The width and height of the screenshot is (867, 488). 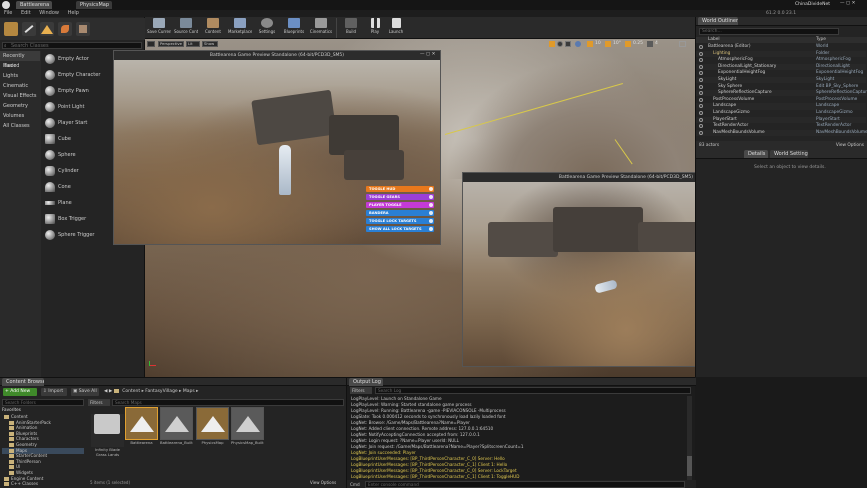 What do you see at coordinates (8, 13) in the screenshot?
I see `menu-file: File` at bounding box center [8, 13].